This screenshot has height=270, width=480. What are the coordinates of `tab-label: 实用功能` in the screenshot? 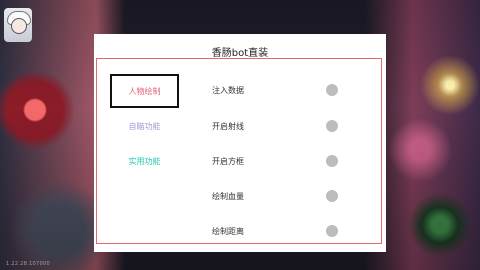 It's located at (144, 161).